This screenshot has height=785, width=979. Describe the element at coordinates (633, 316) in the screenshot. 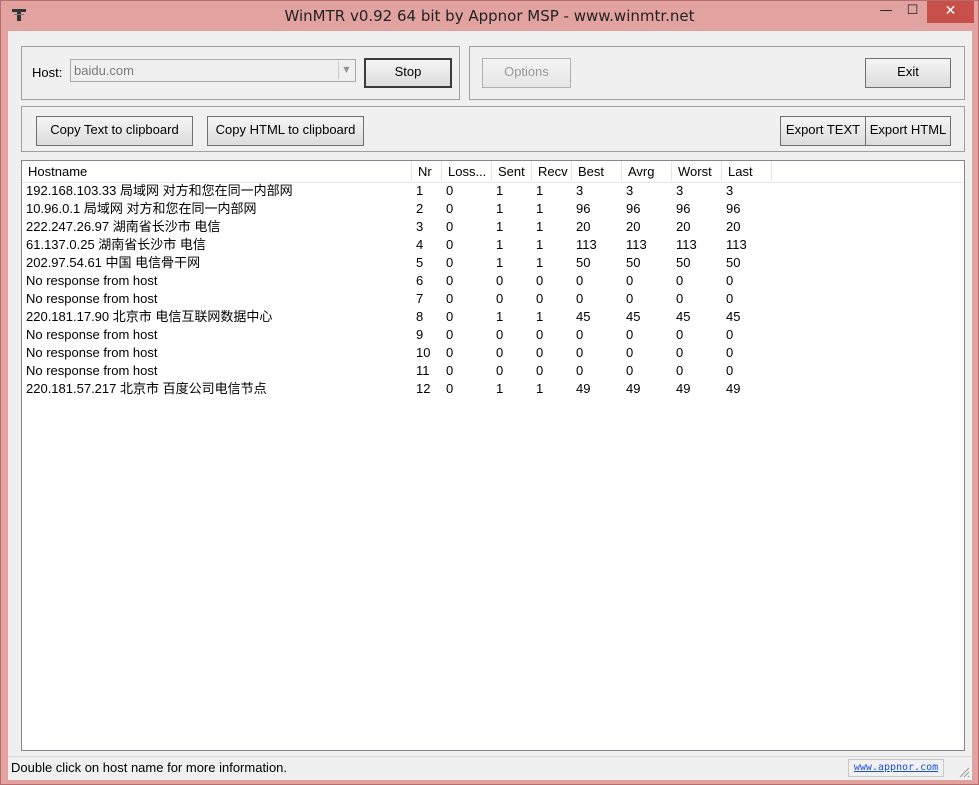

I see `cell-avrg: 45` at that location.